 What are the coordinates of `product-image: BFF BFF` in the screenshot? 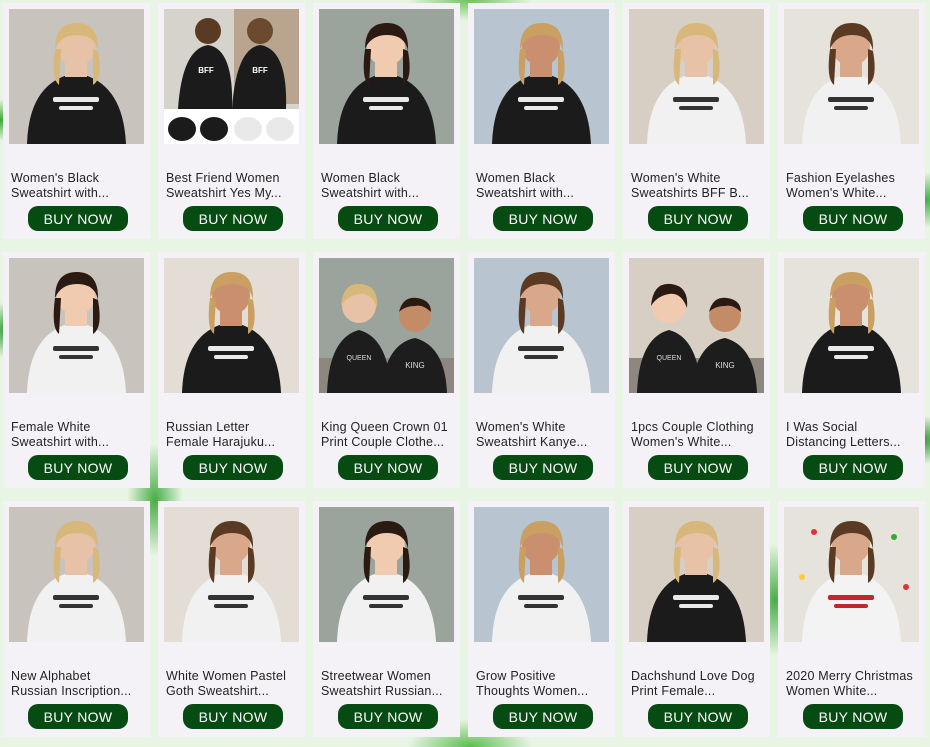 It's located at (231, 76).